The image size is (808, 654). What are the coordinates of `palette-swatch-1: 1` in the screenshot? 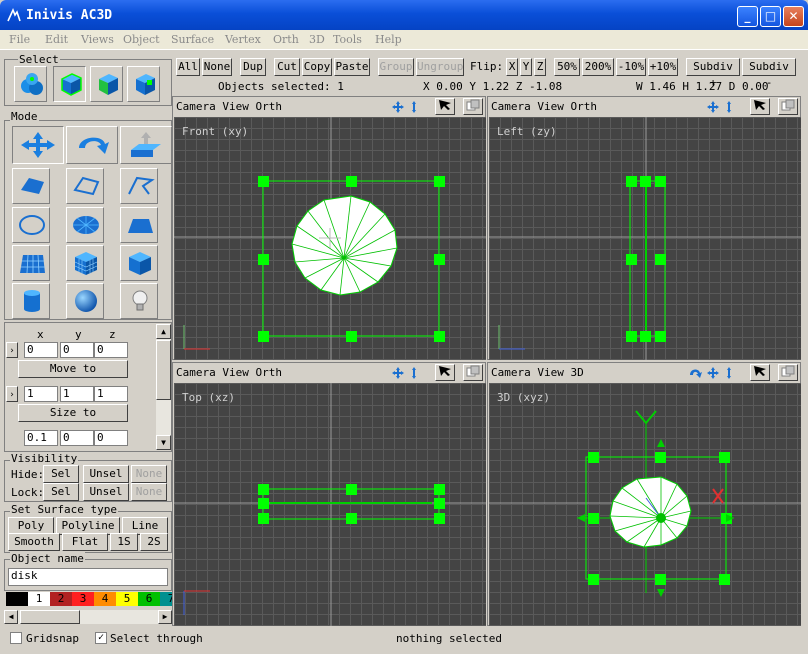 It's located at (39, 599).